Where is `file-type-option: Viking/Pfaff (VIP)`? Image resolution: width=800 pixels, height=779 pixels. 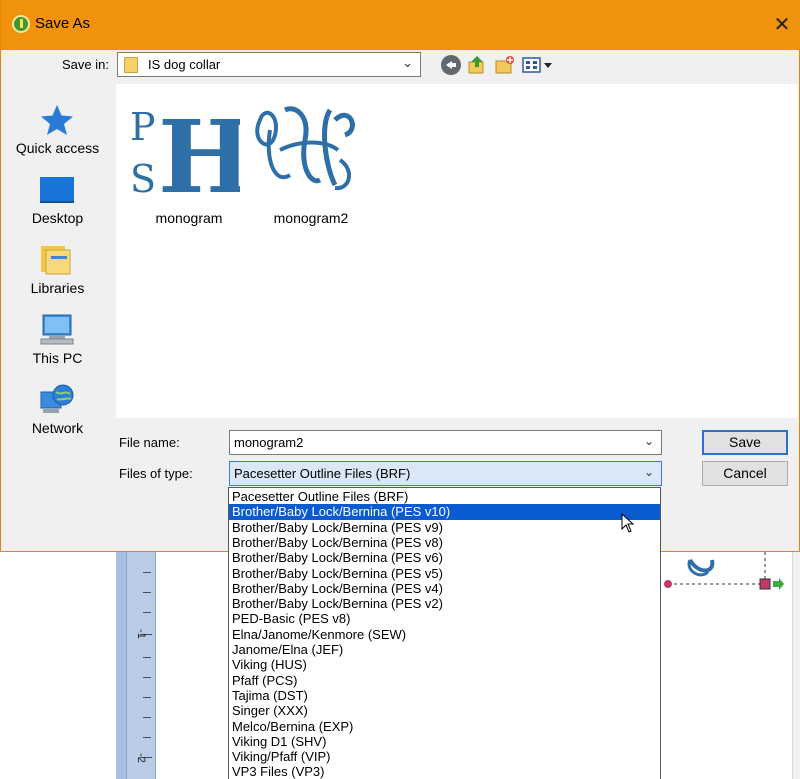
file-type-option: Viking/Pfaff (VIP) is located at coordinates (444, 756).